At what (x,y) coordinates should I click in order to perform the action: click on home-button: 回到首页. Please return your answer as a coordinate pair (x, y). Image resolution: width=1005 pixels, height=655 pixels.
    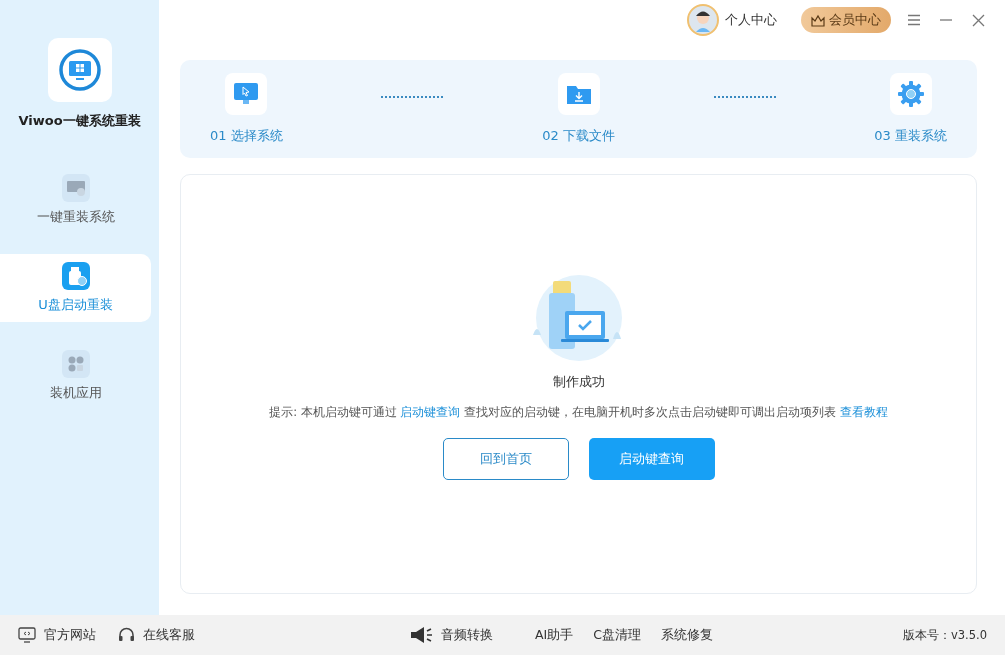
    Looking at the image, I should click on (505, 459).